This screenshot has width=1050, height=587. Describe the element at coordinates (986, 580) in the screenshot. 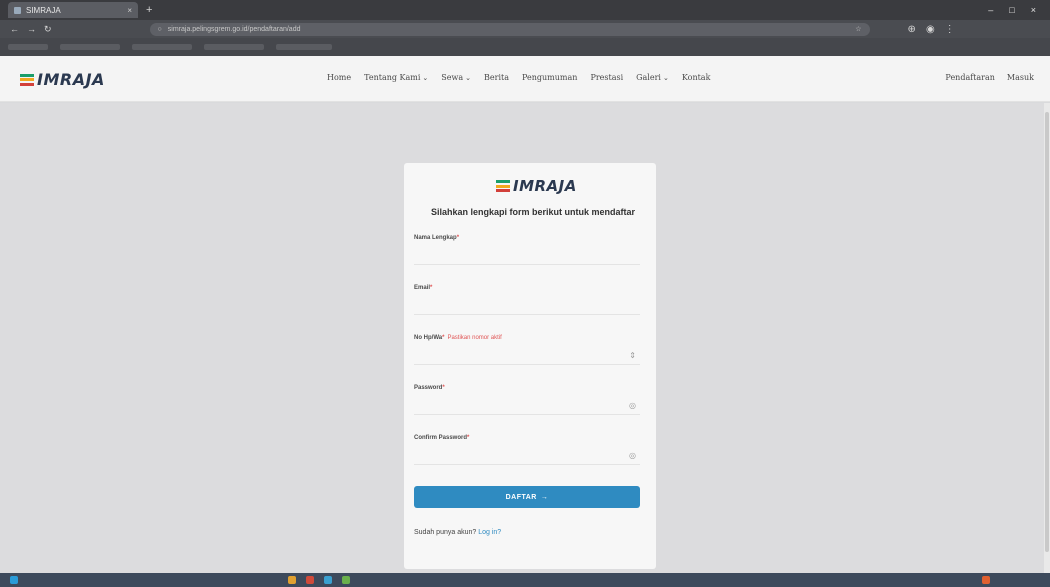

I see `taskbar-tray-icon` at that location.